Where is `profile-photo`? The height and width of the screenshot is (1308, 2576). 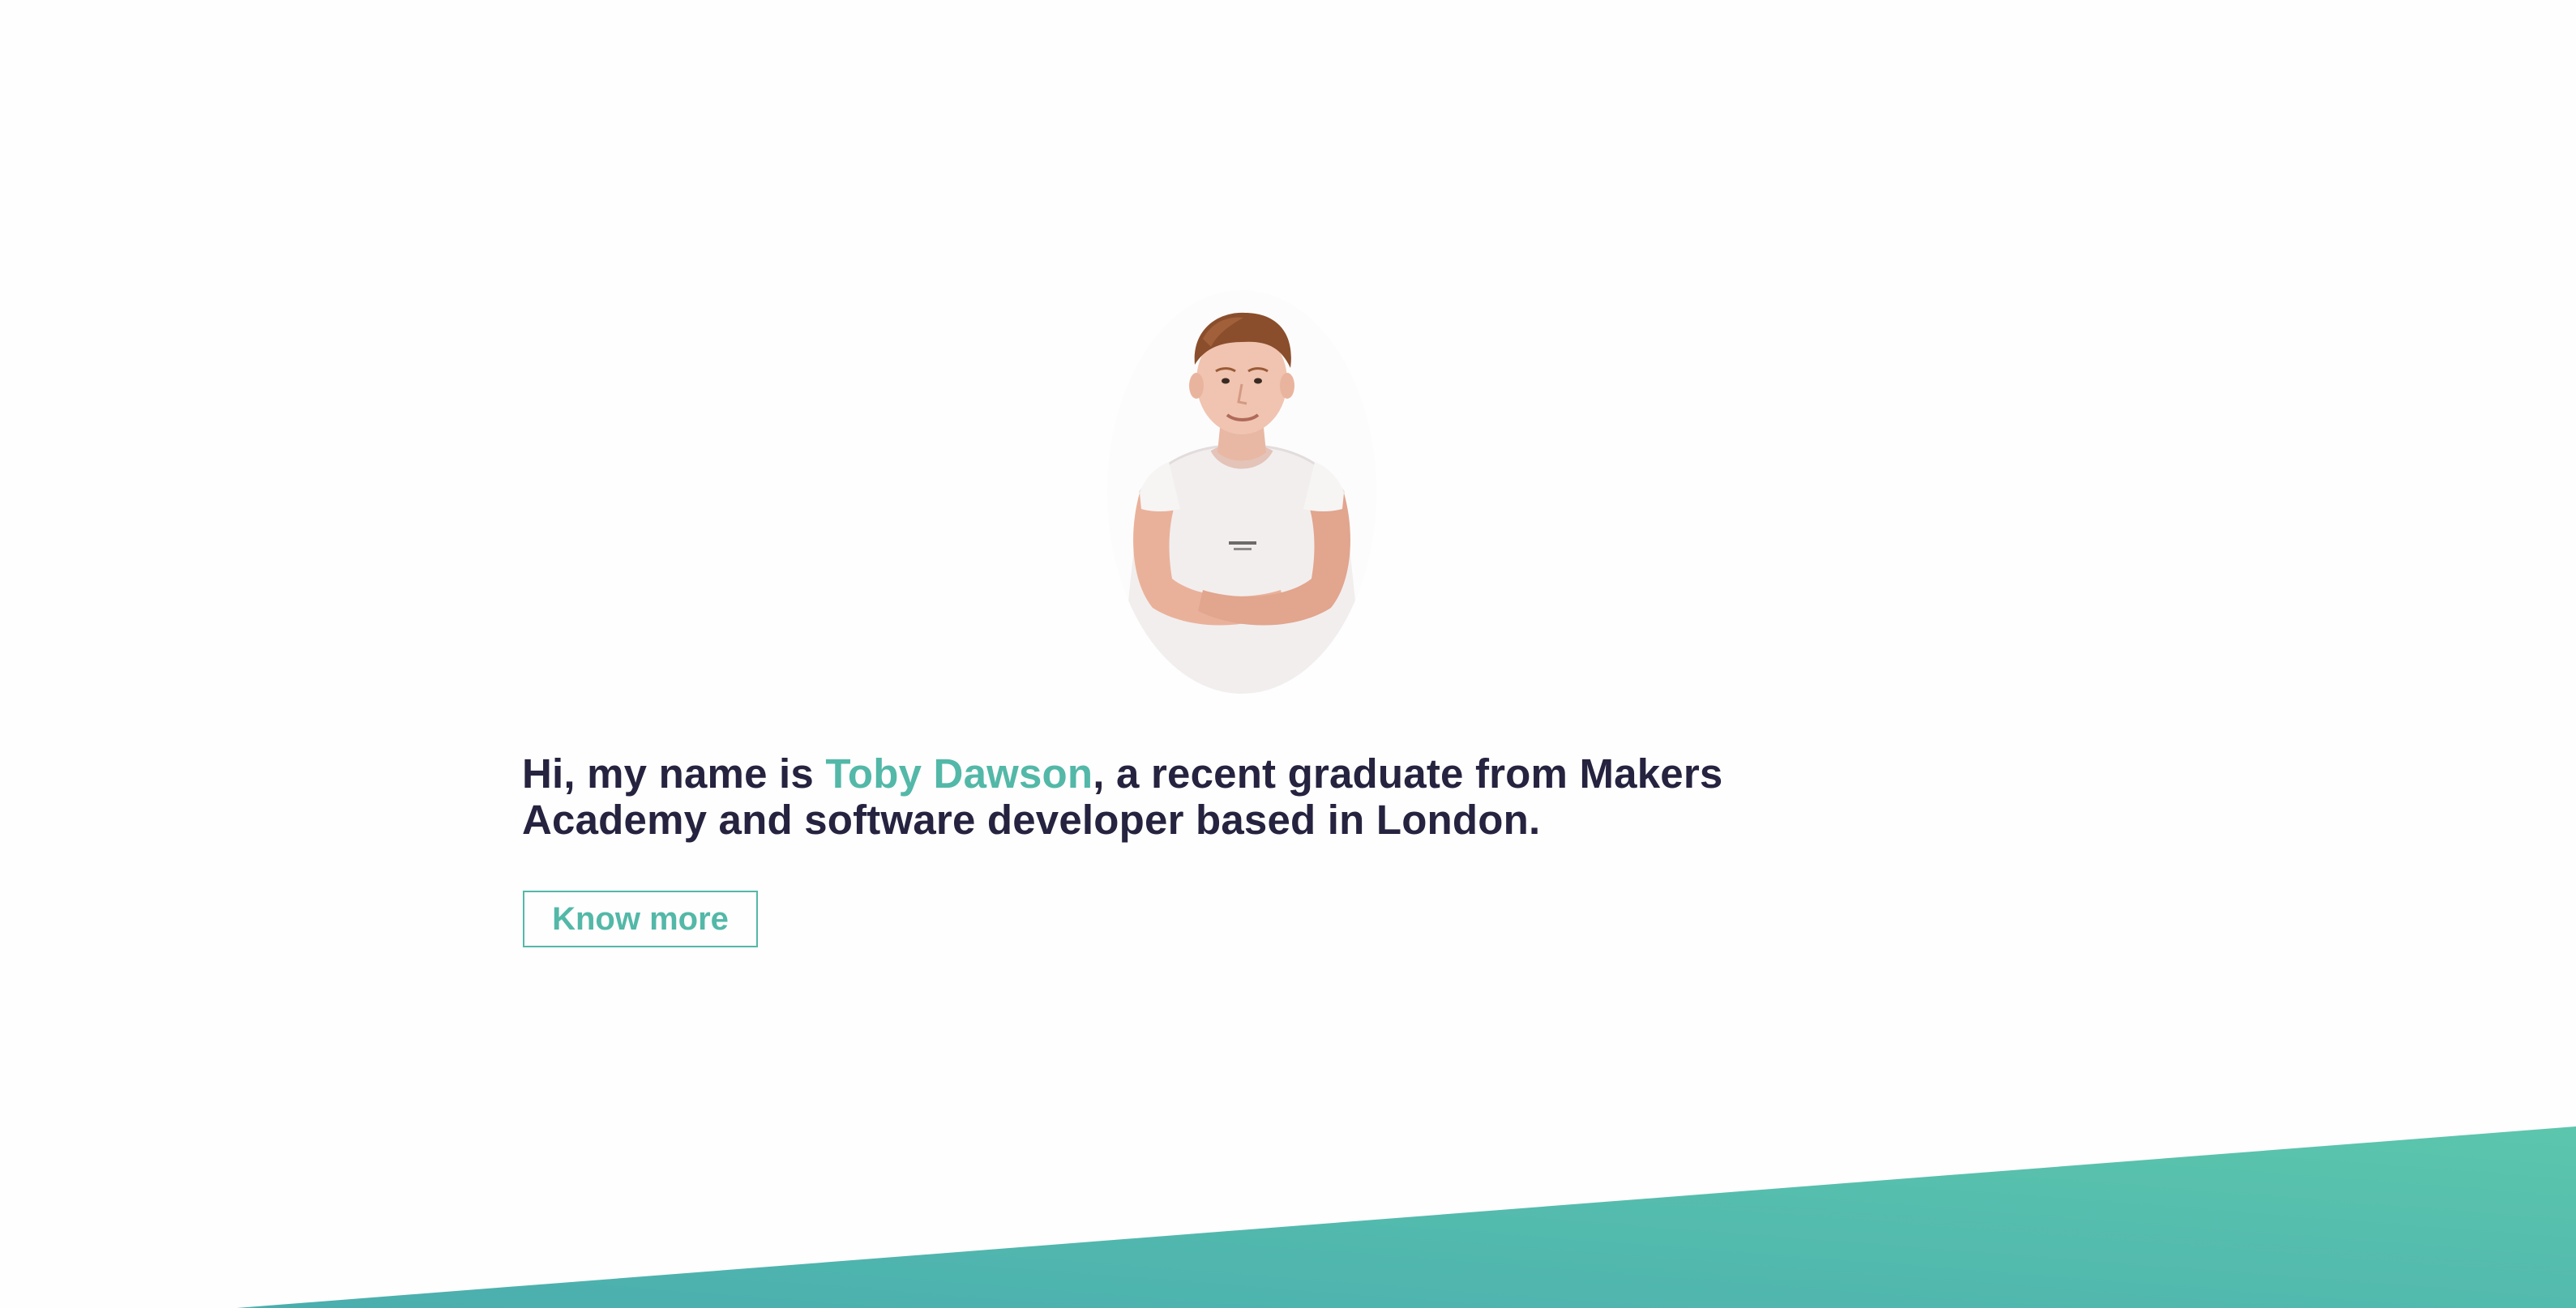
profile-photo is located at coordinates (1241, 492).